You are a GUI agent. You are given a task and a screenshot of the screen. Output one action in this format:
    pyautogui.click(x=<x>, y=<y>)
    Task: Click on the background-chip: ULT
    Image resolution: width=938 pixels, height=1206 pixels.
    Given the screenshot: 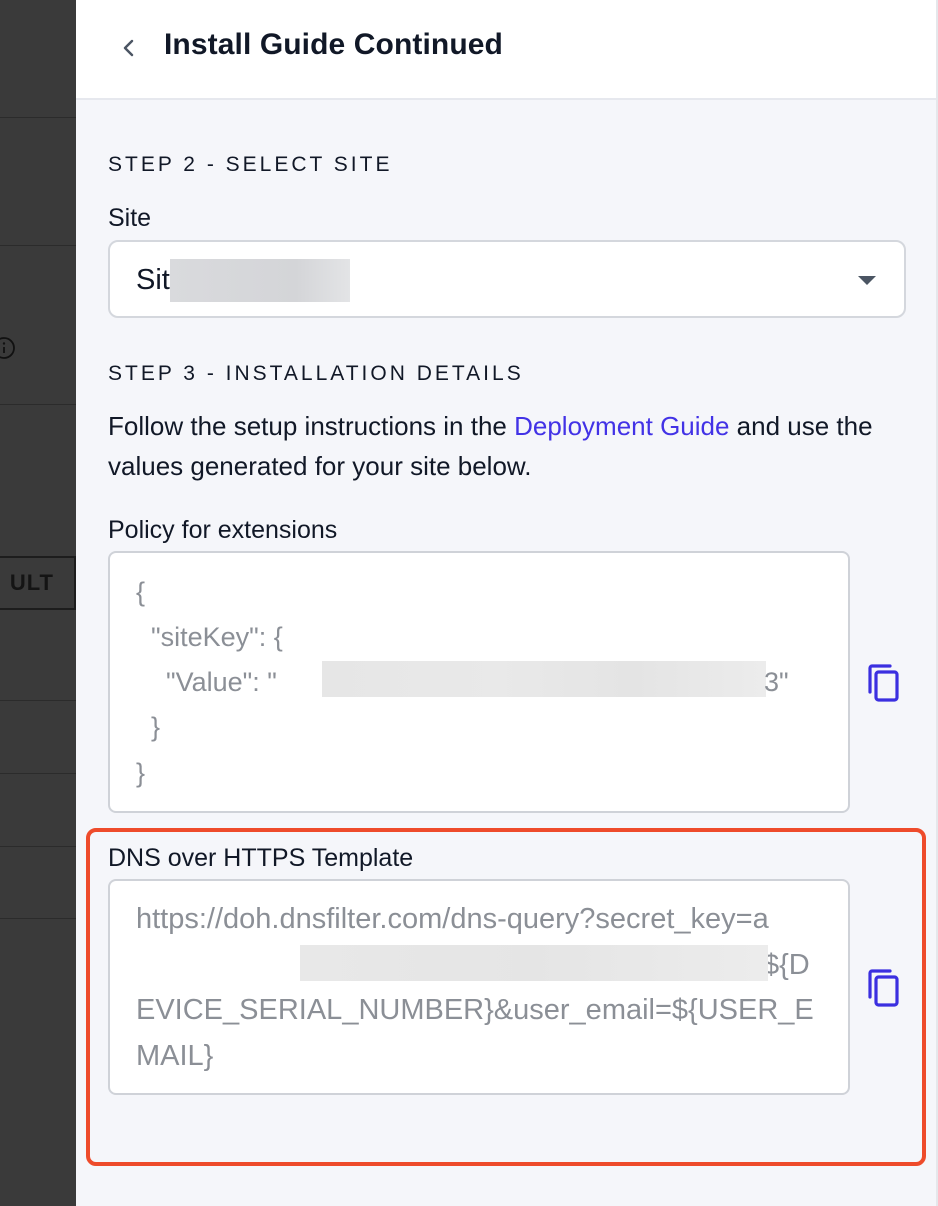 What is the action you would take?
    pyautogui.click(x=38, y=583)
    